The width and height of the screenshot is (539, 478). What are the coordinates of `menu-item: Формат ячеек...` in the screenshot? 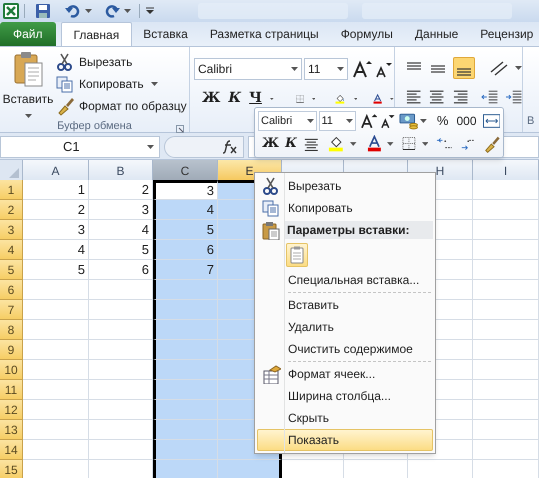 It's located at (345, 374).